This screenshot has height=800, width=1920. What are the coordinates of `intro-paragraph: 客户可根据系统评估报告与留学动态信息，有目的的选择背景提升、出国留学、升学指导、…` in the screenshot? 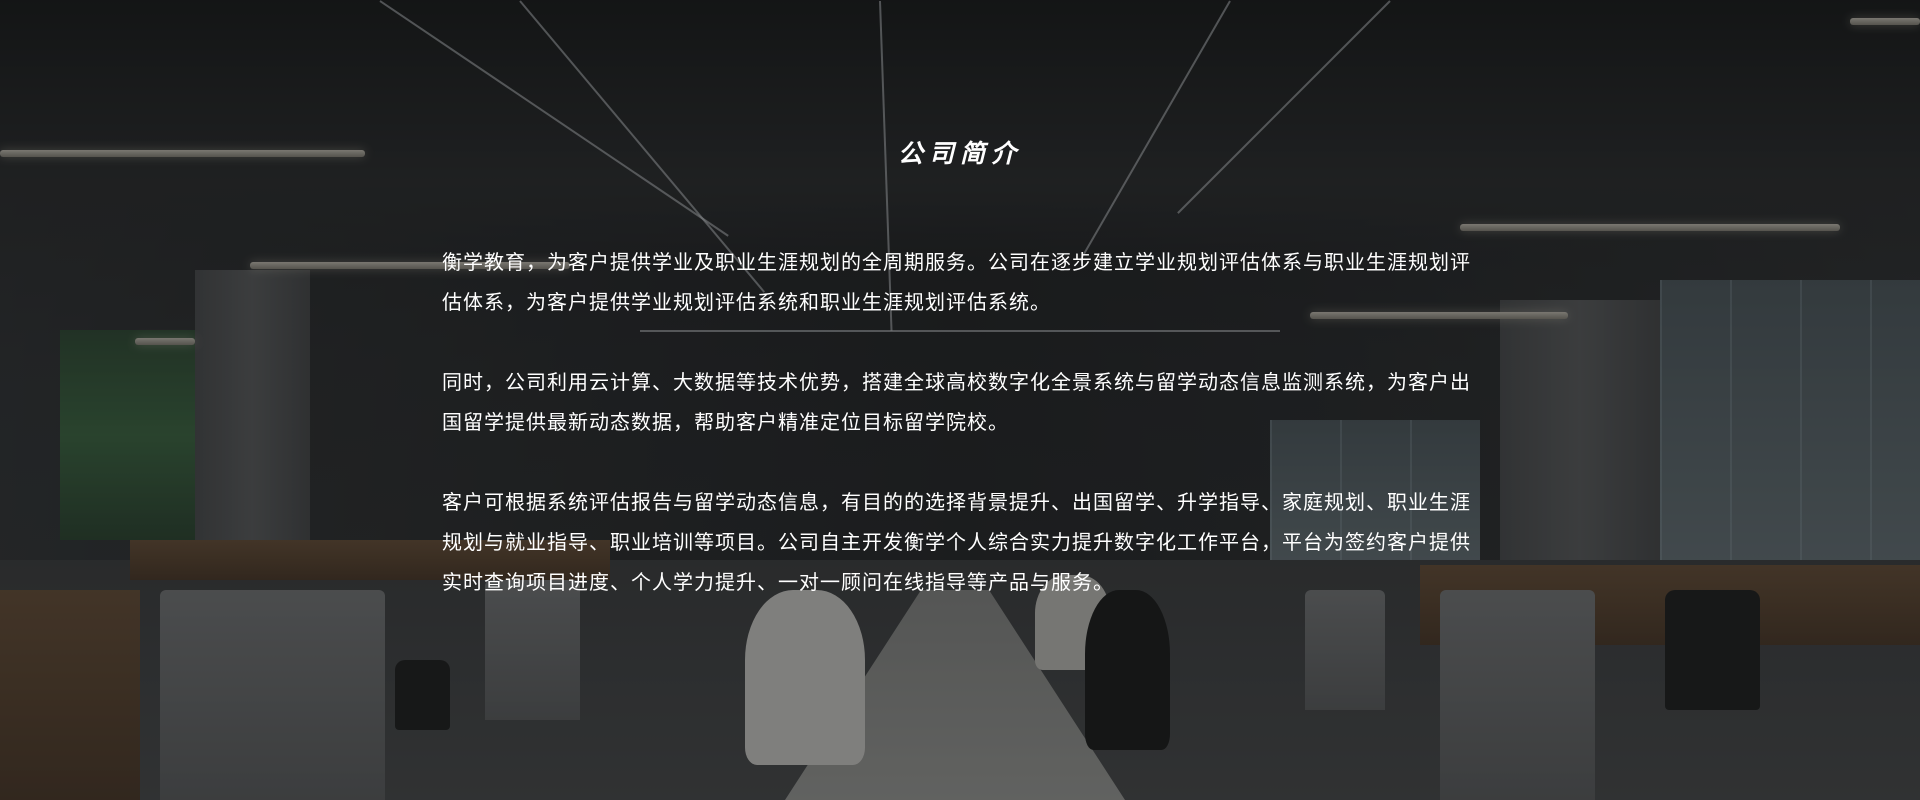 It's located at (956, 542).